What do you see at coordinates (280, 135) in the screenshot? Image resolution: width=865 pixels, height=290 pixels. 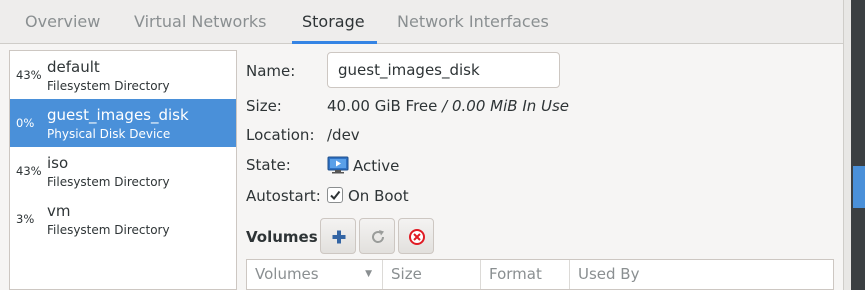 I see `location-label: Location:` at bounding box center [280, 135].